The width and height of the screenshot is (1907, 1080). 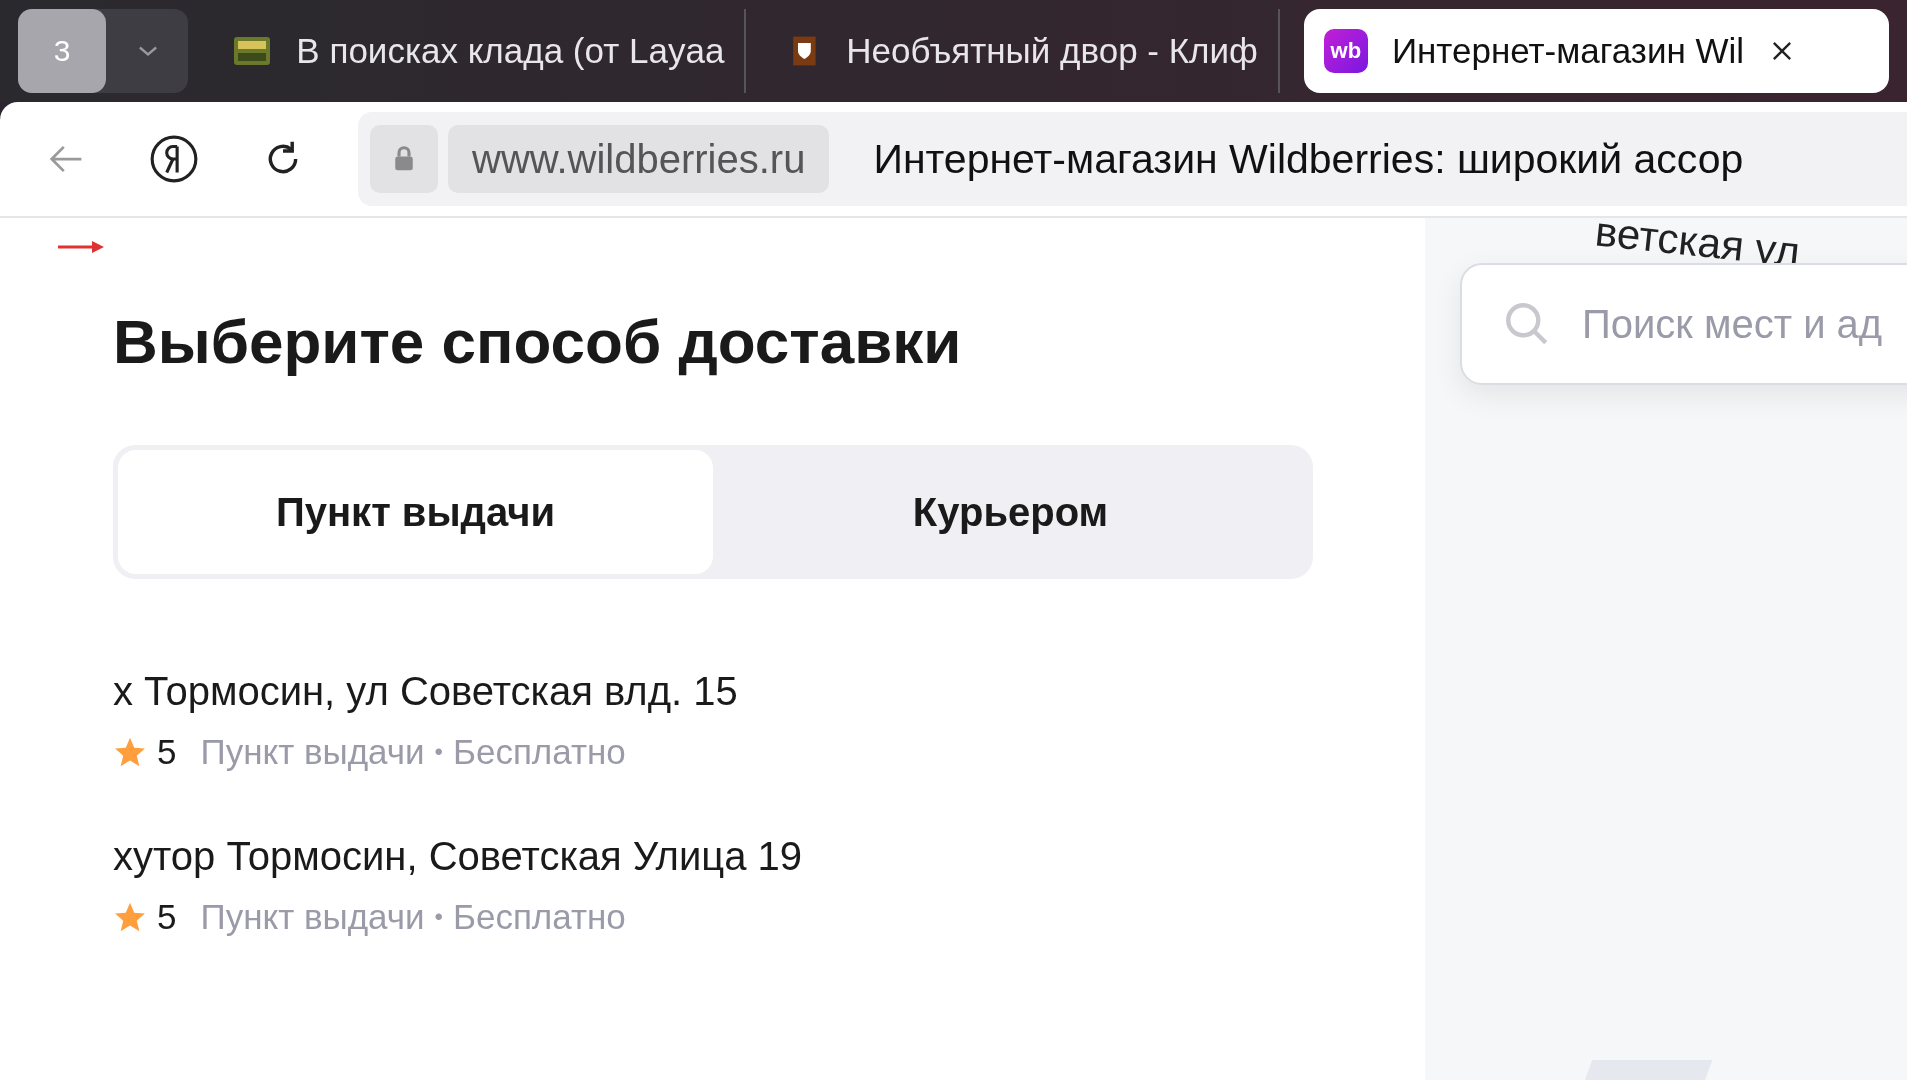 What do you see at coordinates (81, 247) in the screenshot?
I see `arrow-icon` at bounding box center [81, 247].